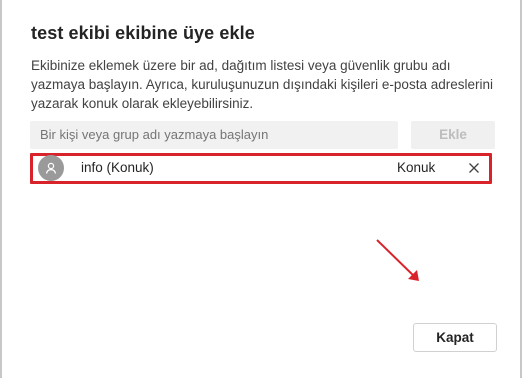 The image size is (522, 378). Describe the element at coordinates (143, 33) in the screenshot. I see `dialog-title: test ekibi ekibine üye ekle` at that location.